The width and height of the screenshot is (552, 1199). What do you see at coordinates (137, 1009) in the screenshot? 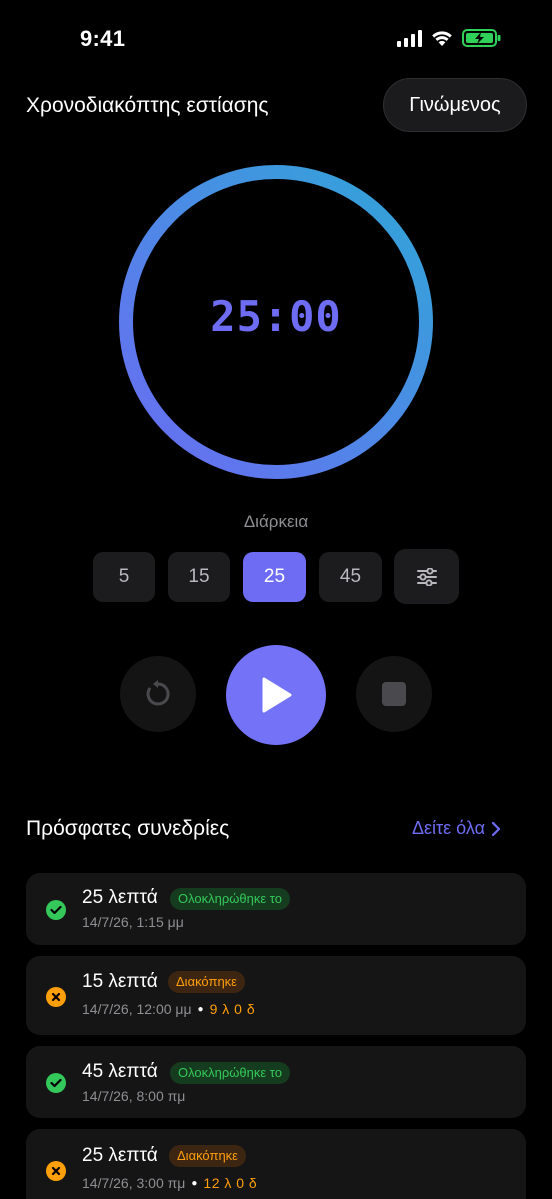
I see `session-timestamp: 14/7/26, 12:00 μμ` at bounding box center [137, 1009].